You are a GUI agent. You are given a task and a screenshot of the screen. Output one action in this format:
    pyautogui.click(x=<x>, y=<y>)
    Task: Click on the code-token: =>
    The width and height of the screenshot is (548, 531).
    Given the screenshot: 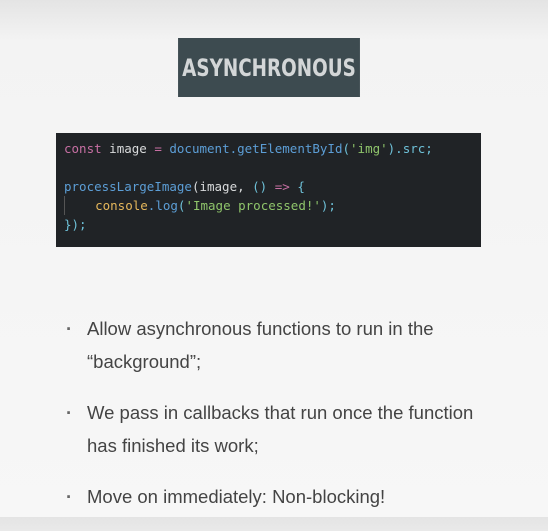 What is the action you would take?
    pyautogui.click(x=278, y=186)
    